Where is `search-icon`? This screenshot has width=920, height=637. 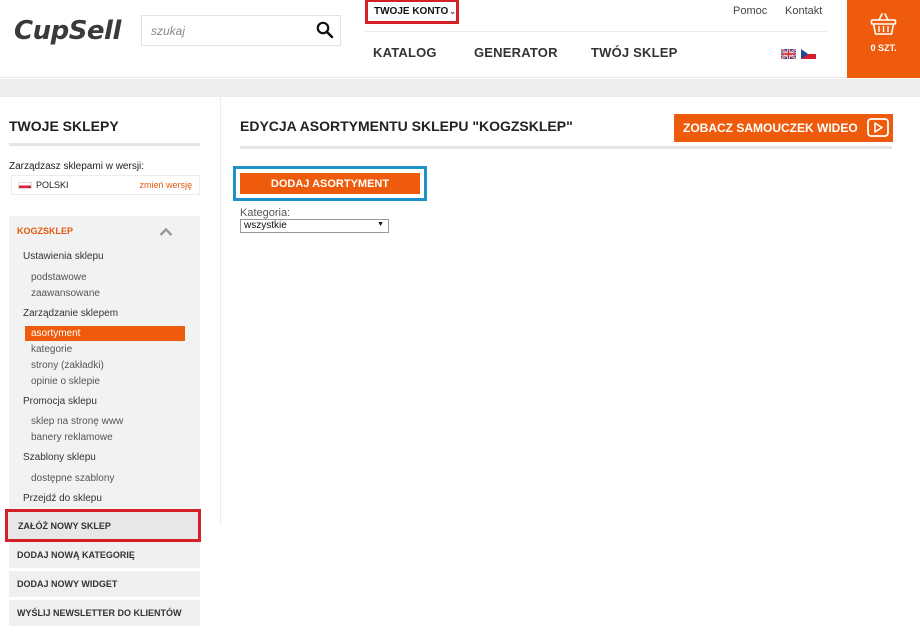
search-icon is located at coordinates (326, 31).